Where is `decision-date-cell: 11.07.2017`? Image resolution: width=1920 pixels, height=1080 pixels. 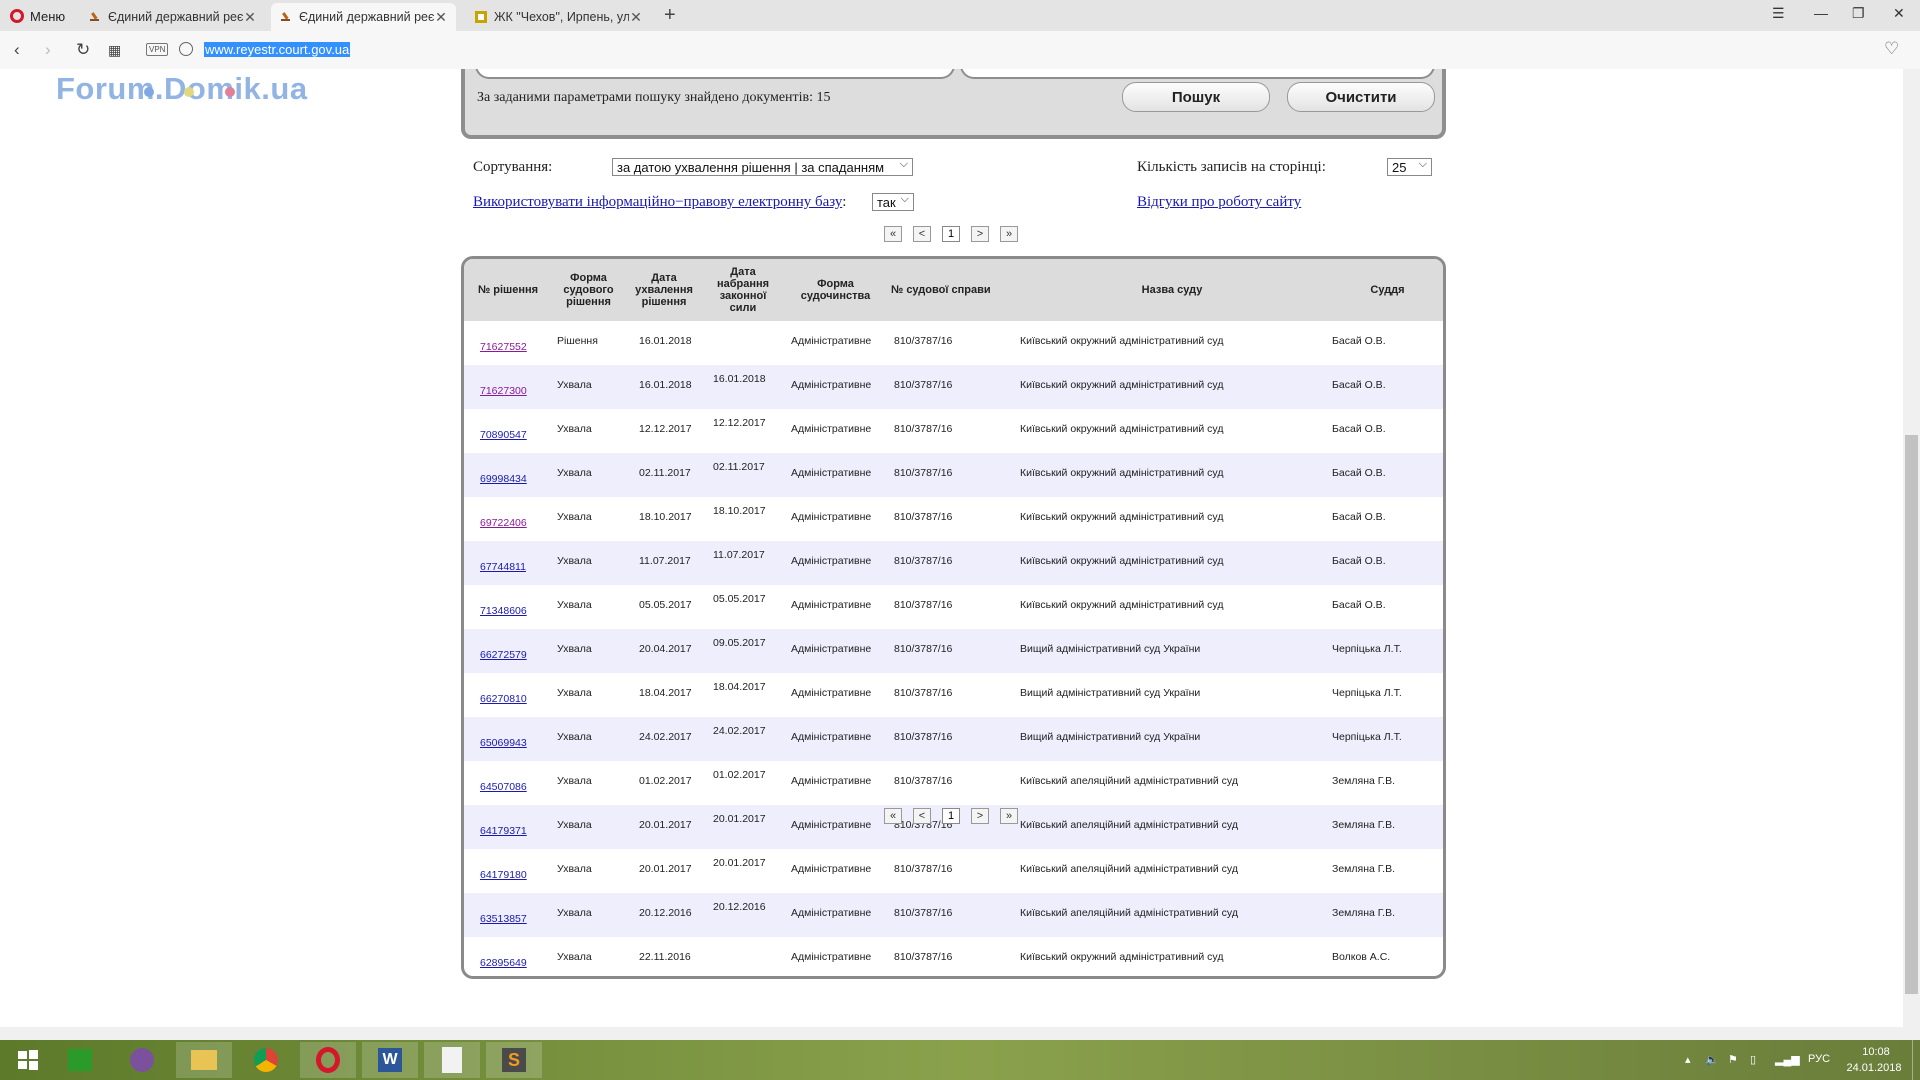
decision-date-cell: 11.07.2017 is located at coordinates (664, 563).